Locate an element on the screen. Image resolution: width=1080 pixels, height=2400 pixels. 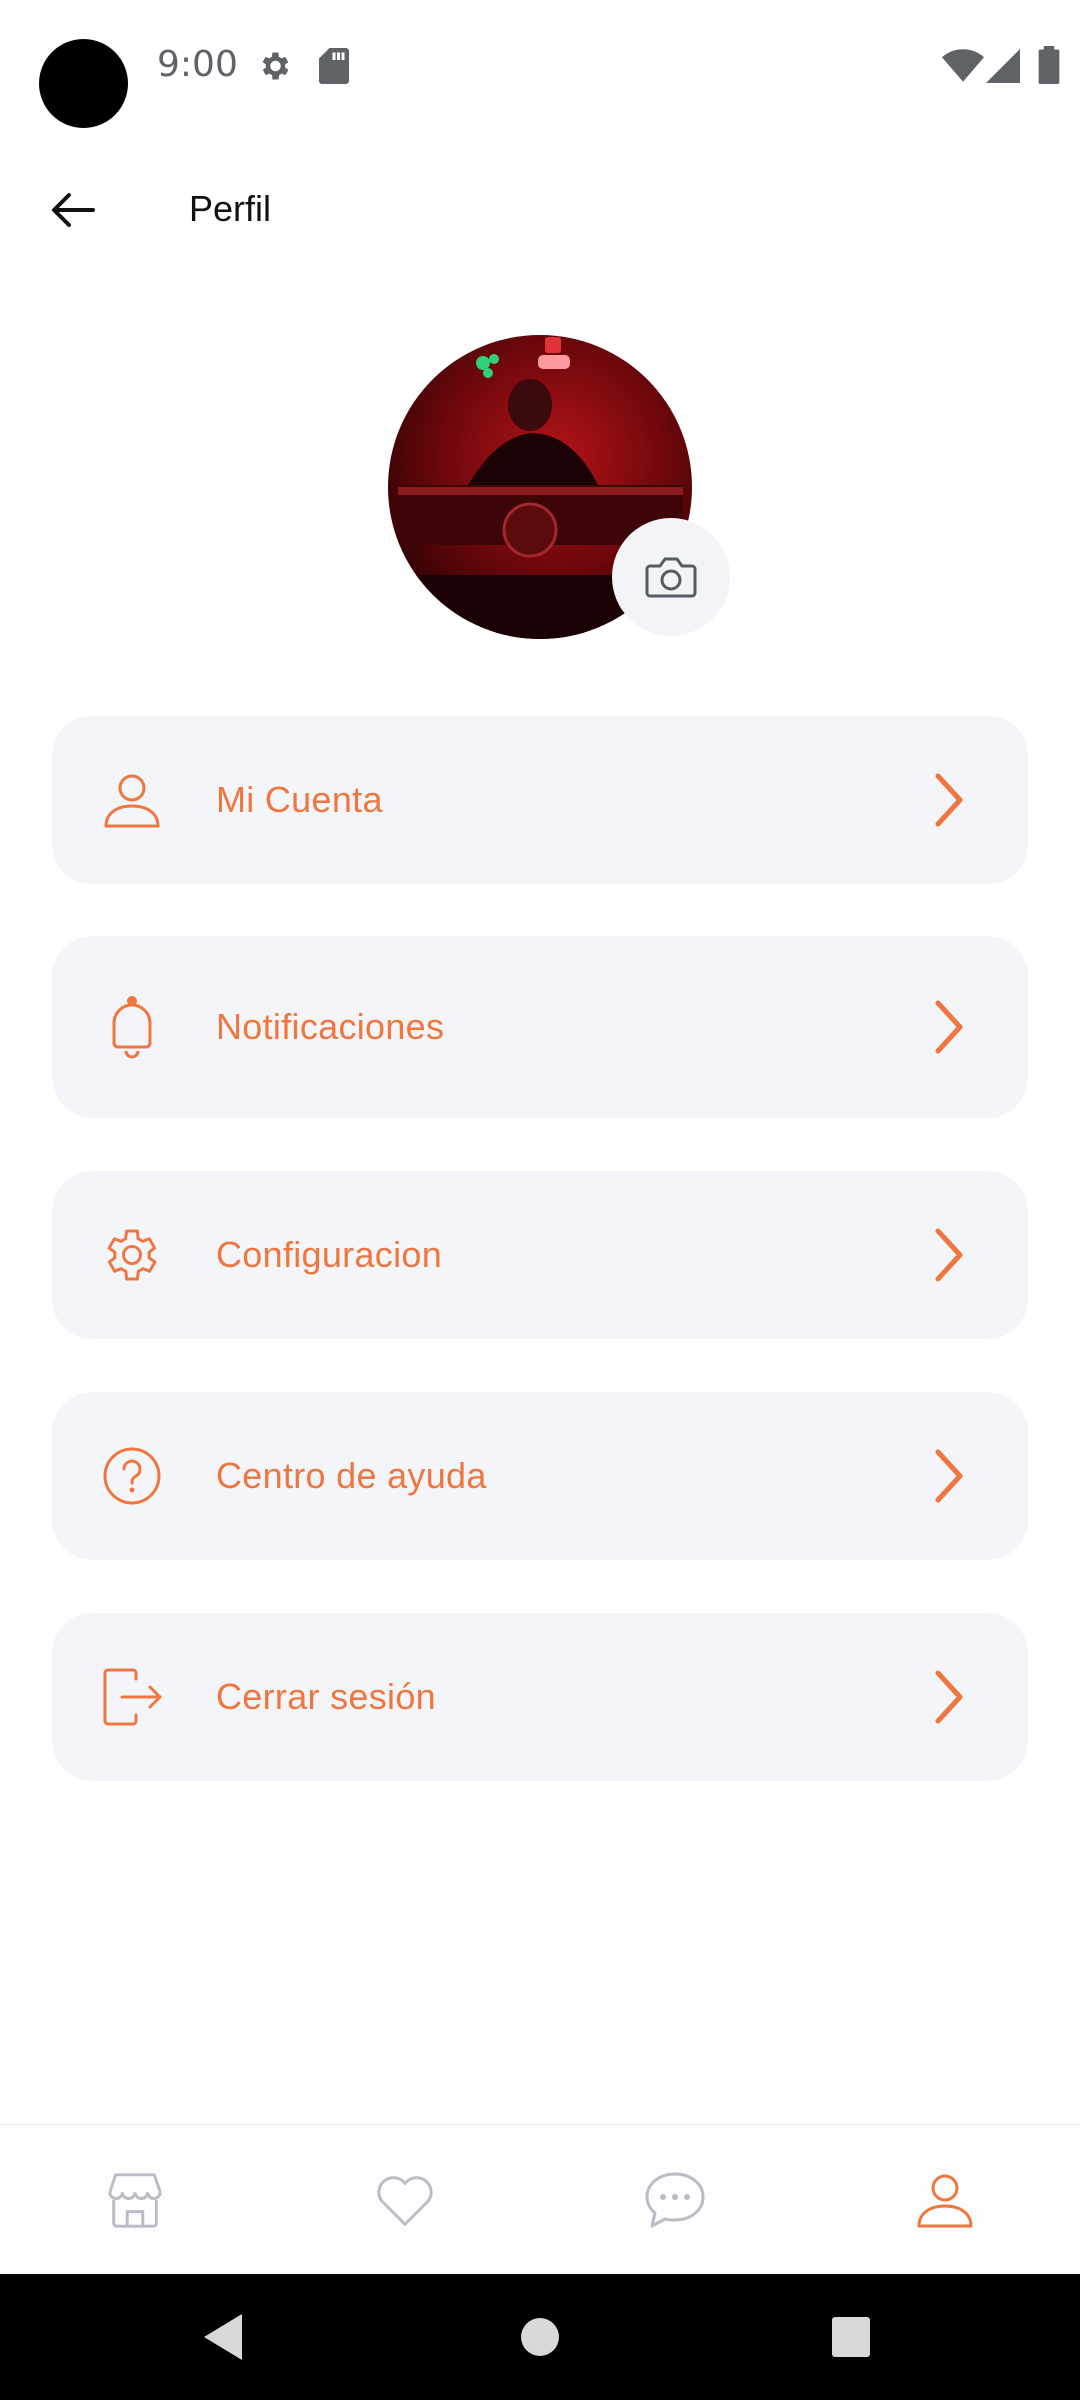
back-triangle-icon is located at coordinates (224, 2337).